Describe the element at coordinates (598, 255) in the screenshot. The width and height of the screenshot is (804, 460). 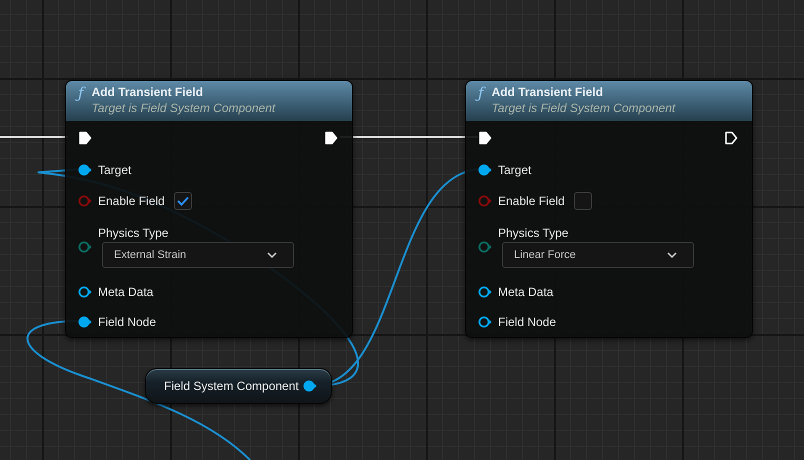
I see `physics-type-dropdown: Linear Force` at that location.